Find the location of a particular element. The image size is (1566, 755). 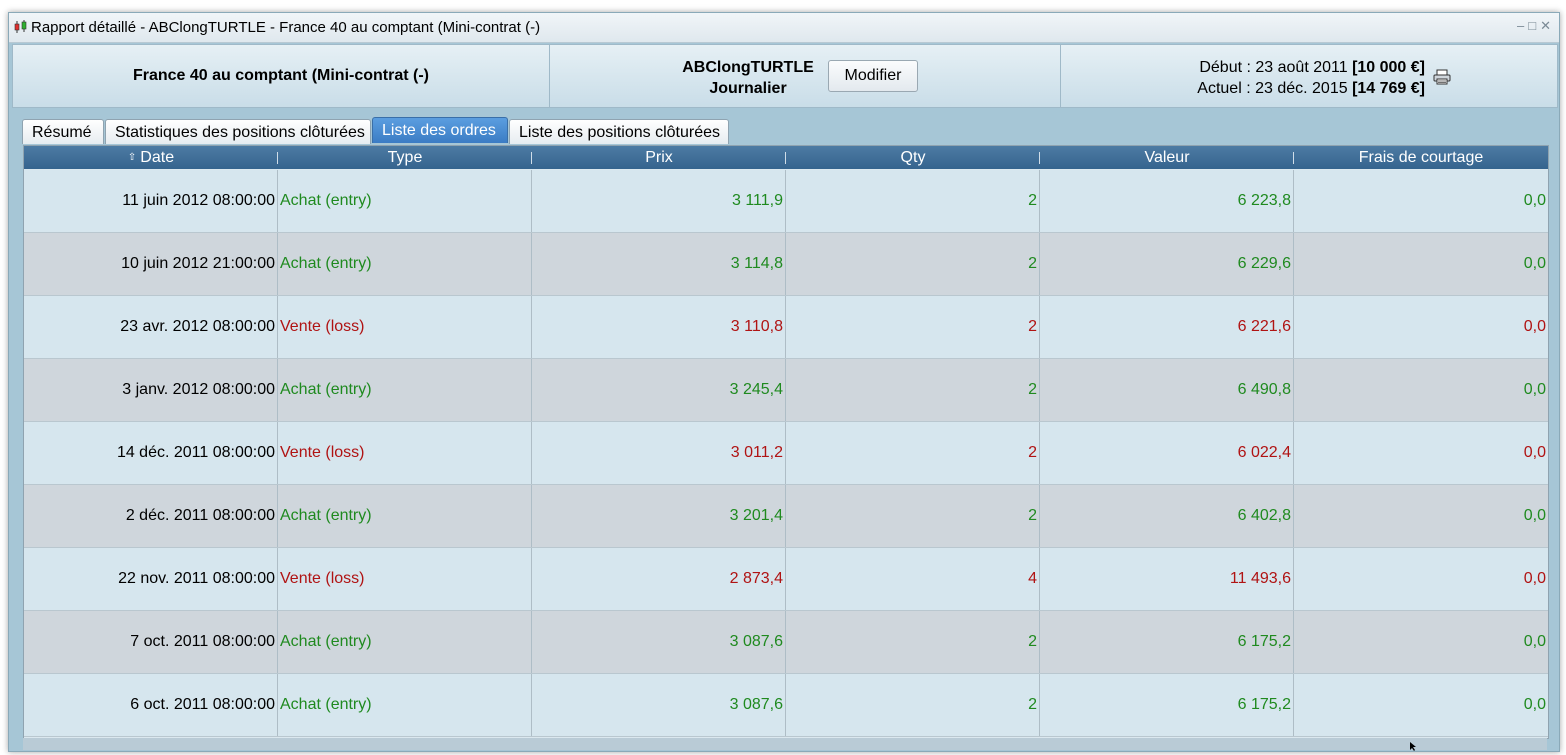

printer-icon is located at coordinates (1442, 77).